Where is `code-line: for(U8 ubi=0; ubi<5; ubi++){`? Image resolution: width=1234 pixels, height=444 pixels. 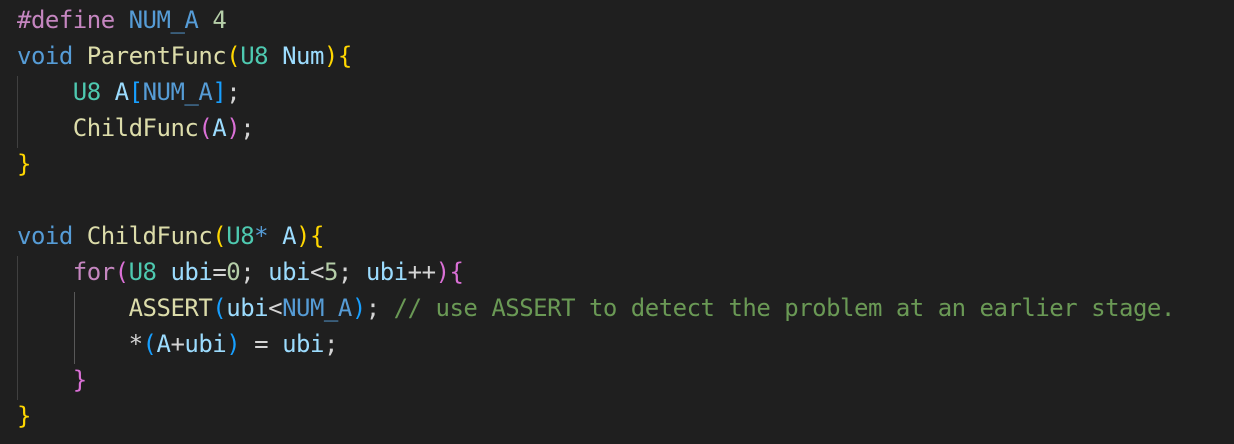
code-line: for(U8 ubi=0; ubi<5; ubi++){ is located at coordinates (240, 272).